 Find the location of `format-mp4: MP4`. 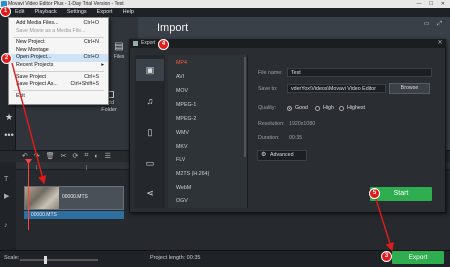

format-mp4: MP4 is located at coordinates (181, 63).